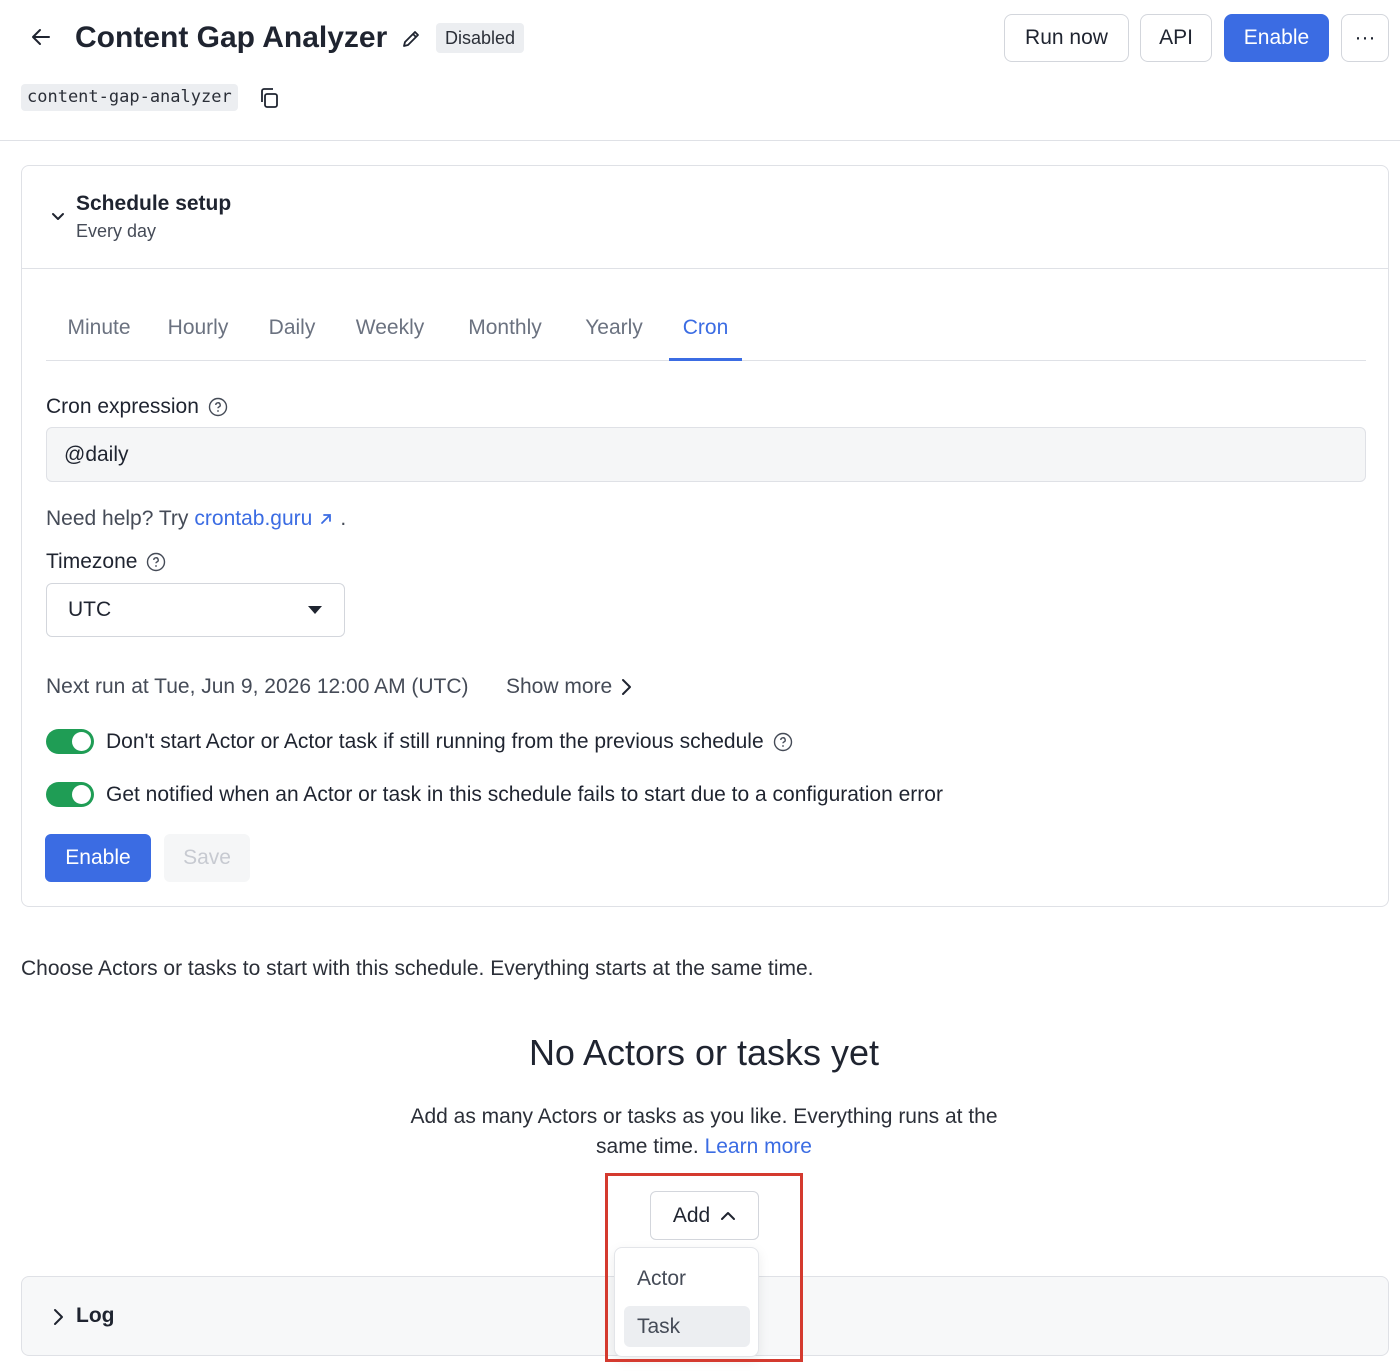 The width and height of the screenshot is (1400, 1372). What do you see at coordinates (686, 1302) in the screenshot?
I see `add-dropdown-menu: Actor Task` at bounding box center [686, 1302].